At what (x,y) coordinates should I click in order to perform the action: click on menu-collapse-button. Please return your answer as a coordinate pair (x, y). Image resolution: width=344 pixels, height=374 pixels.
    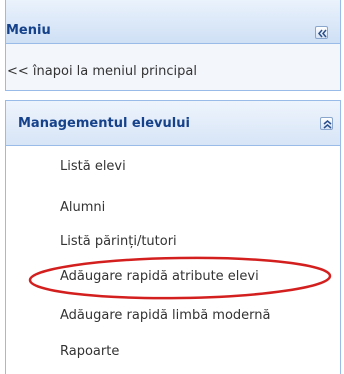
    Looking at the image, I should click on (321, 32).